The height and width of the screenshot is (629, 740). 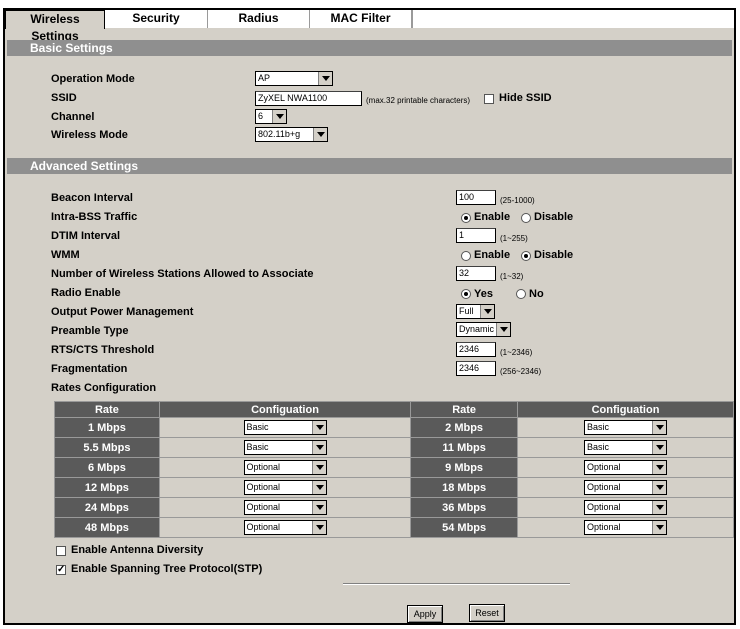 What do you see at coordinates (103, 350) in the screenshot?
I see `rts-cts-label: RTS/CTS Threshold` at bounding box center [103, 350].